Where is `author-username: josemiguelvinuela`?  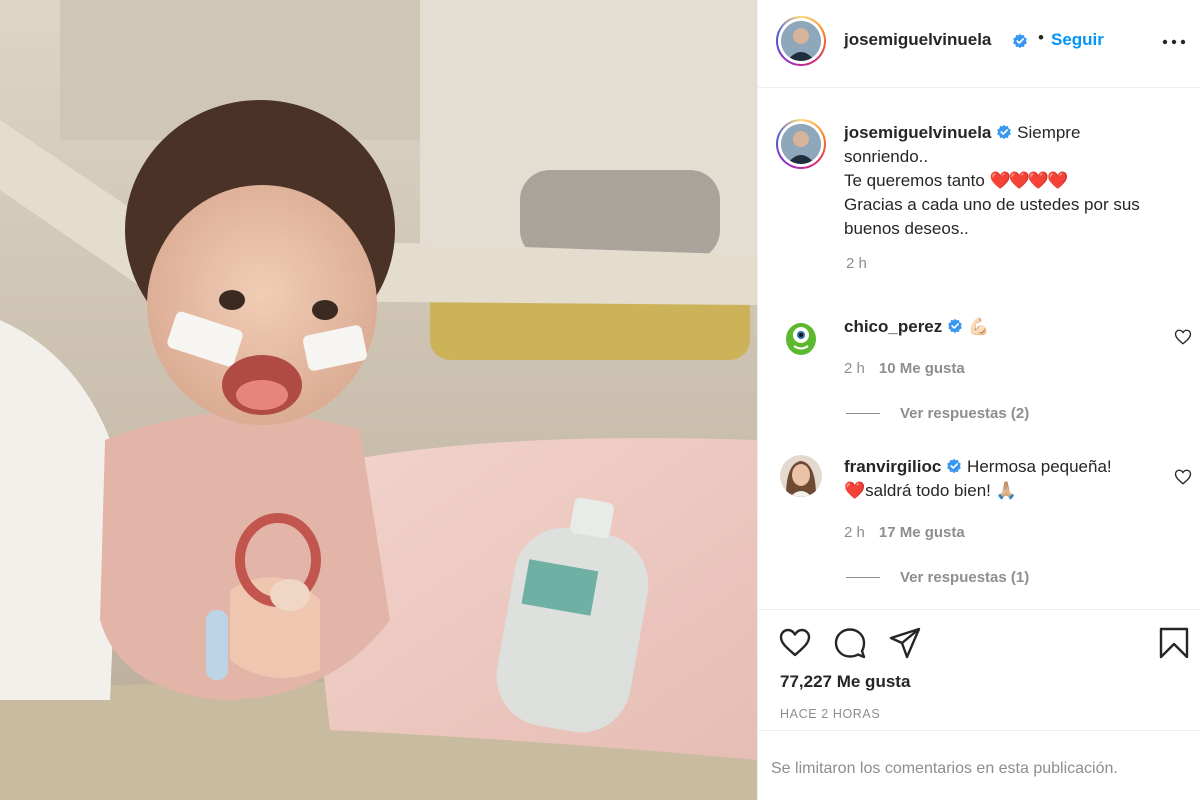
author-username: josemiguelvinuela is located at coordinates (917, 40).